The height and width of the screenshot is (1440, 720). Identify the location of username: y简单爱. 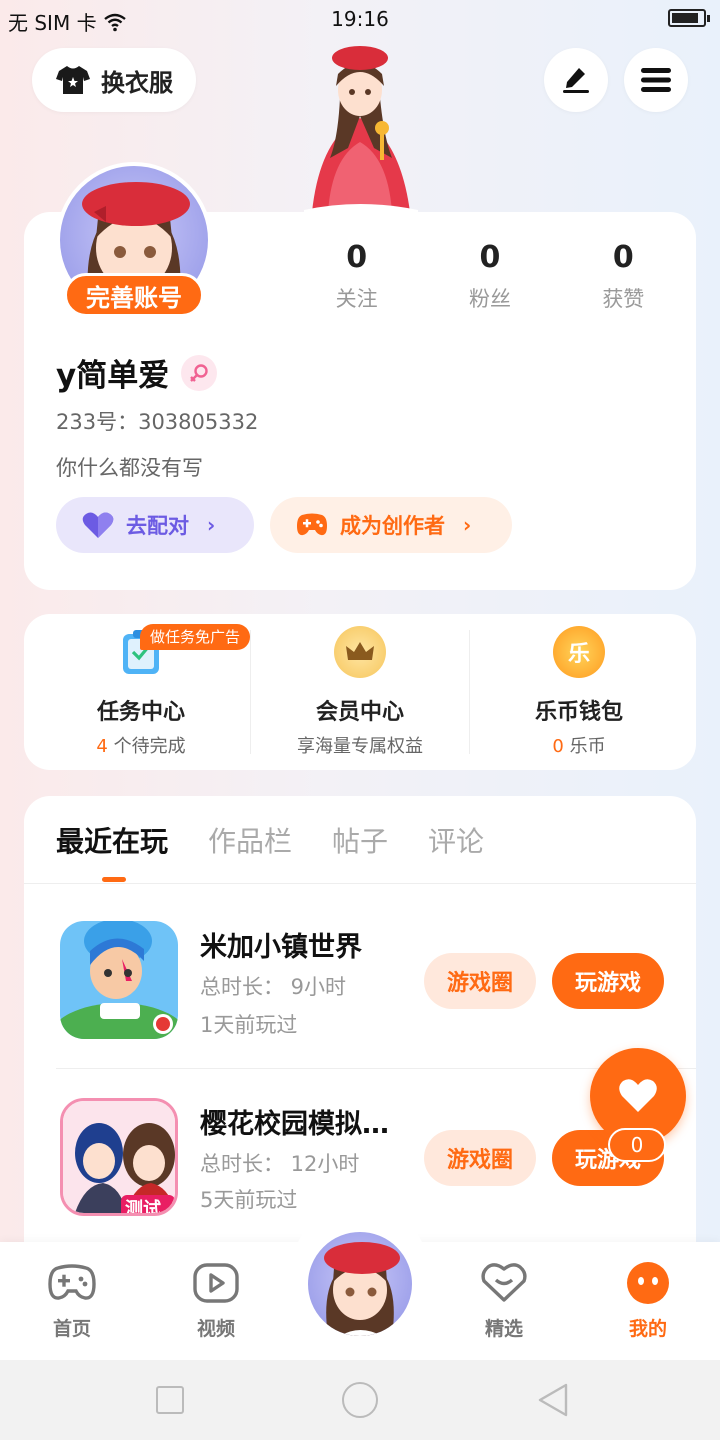
(113, 376).